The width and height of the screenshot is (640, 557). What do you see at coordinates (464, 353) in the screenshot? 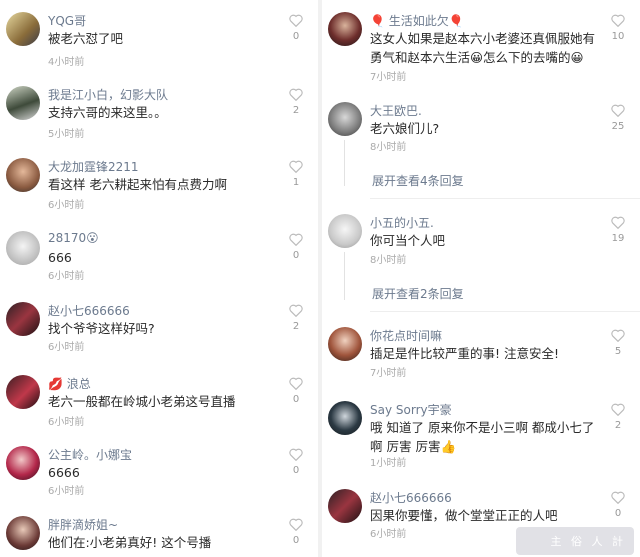
I see `comment-text: 插足是件比较严重的事! 注意安全!` at bounding box center [464, 353].